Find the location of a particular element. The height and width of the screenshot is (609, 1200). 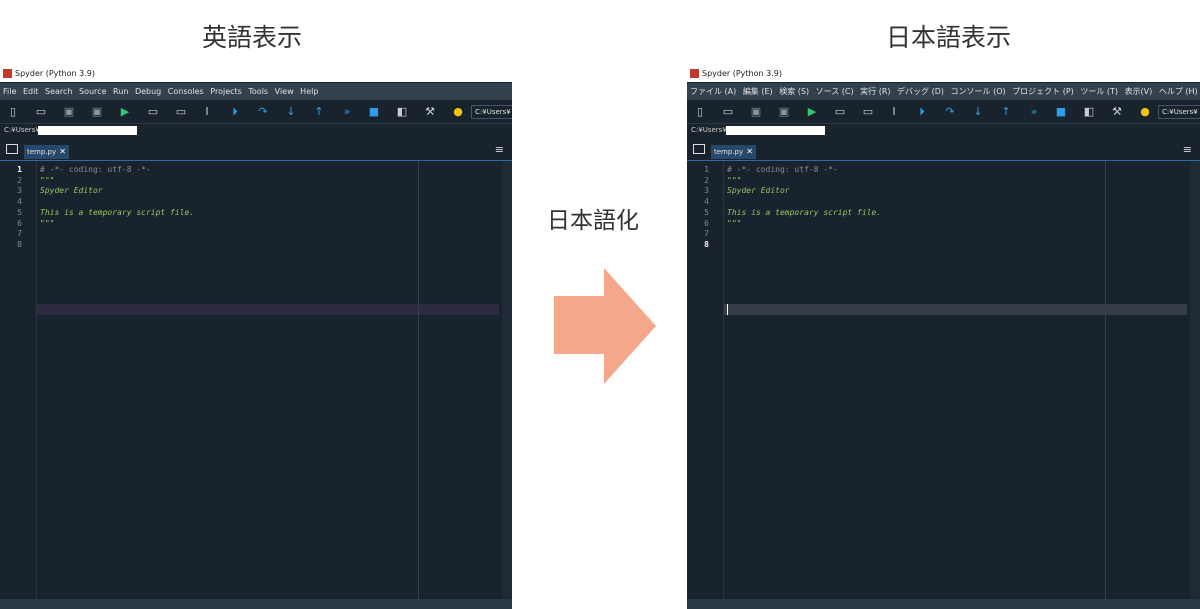

left-tab-row: temp.py ✕ ≡ is located at coordinates (256, 150).